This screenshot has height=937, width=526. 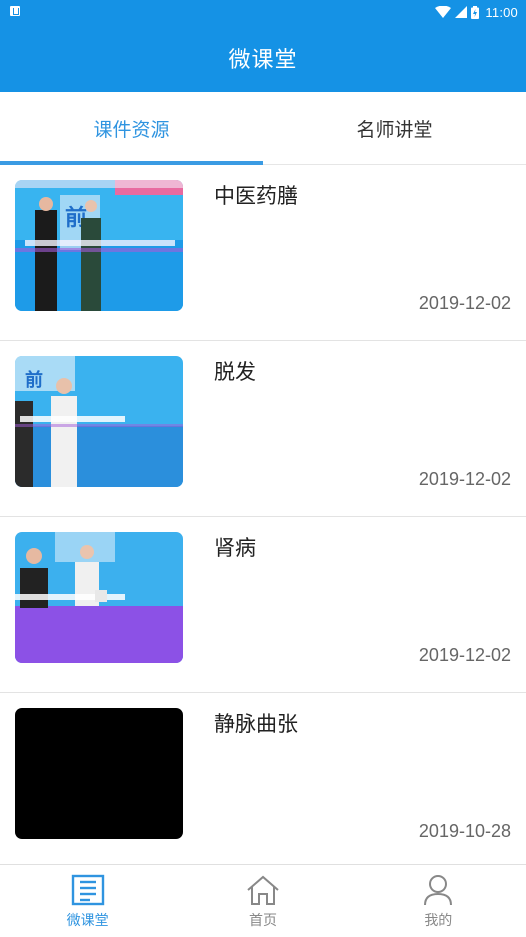 I want to click on course-title: 肾病, so click(x=235, y=548).